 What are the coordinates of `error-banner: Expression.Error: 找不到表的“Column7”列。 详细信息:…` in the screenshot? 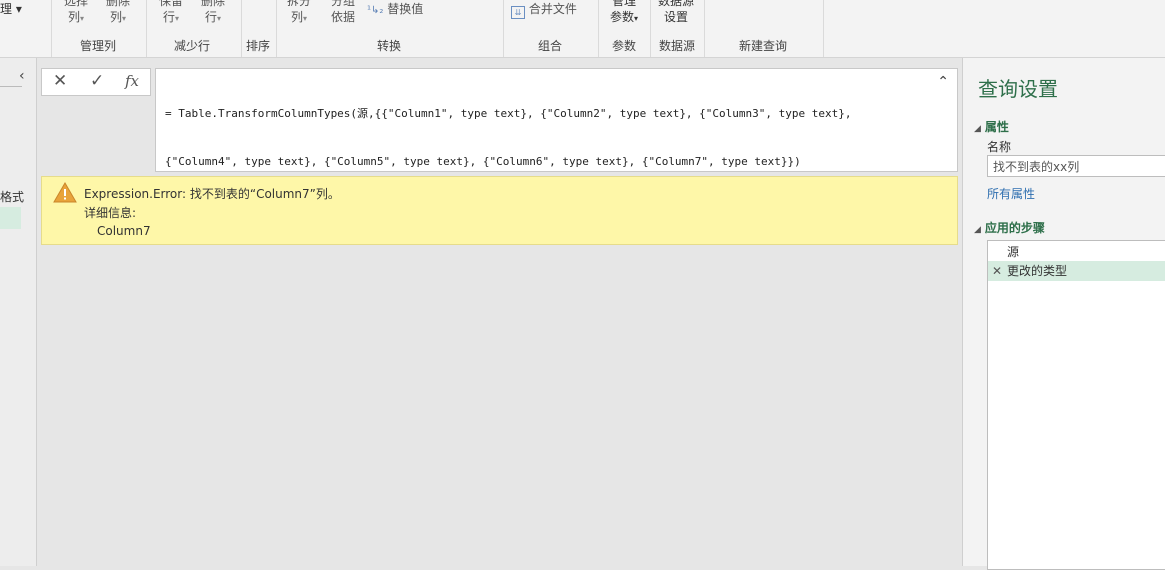 It's located at (499, 210).